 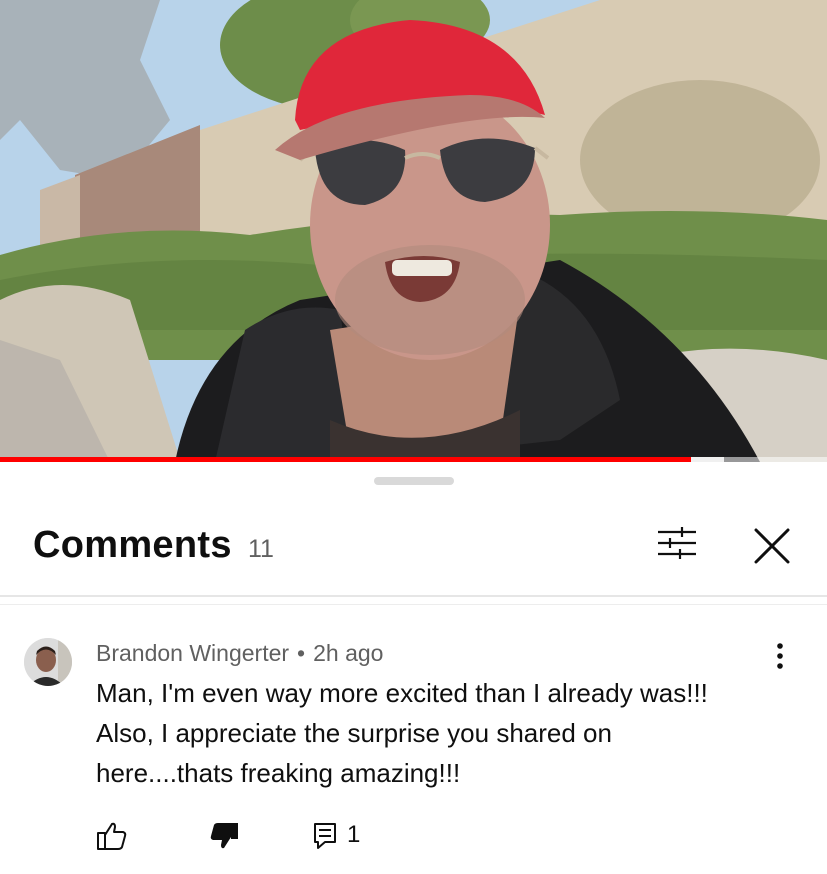 What do you see at coordinates (413, 596) in the screenshot?
I see `header-divider` at bounding box center [413, 596].